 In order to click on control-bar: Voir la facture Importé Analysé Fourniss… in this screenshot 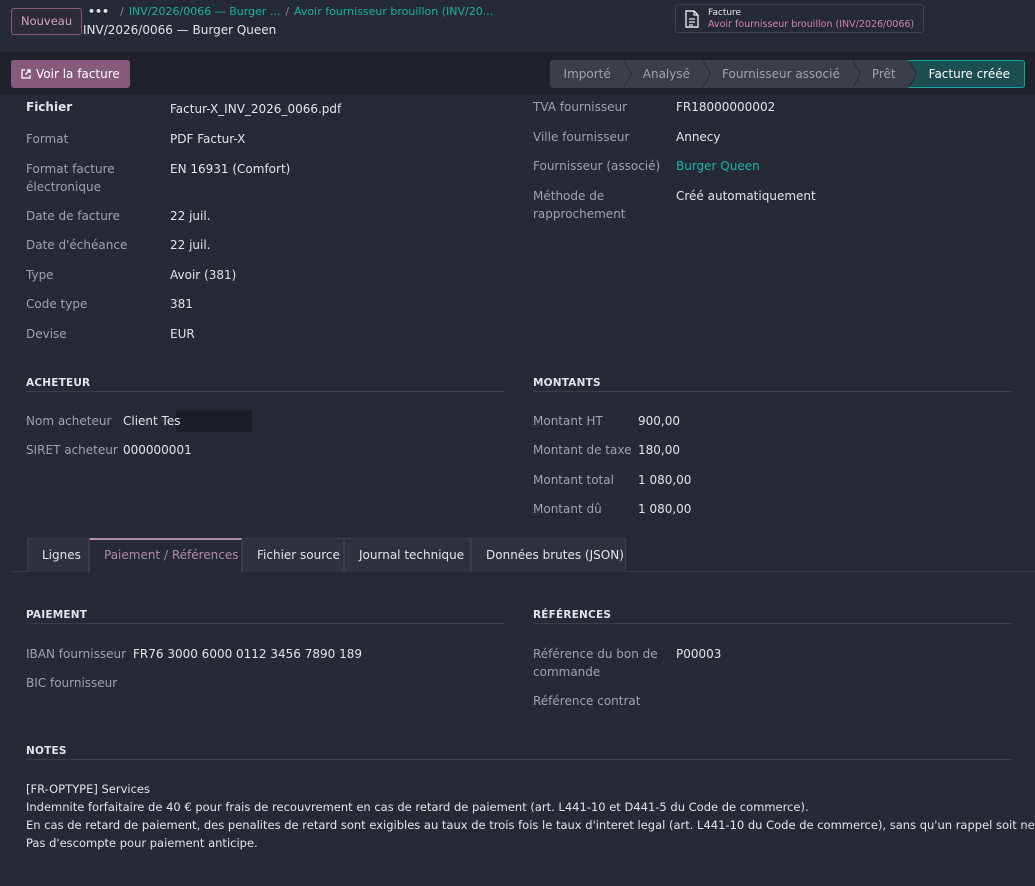, I will do `click(517, 73)`.